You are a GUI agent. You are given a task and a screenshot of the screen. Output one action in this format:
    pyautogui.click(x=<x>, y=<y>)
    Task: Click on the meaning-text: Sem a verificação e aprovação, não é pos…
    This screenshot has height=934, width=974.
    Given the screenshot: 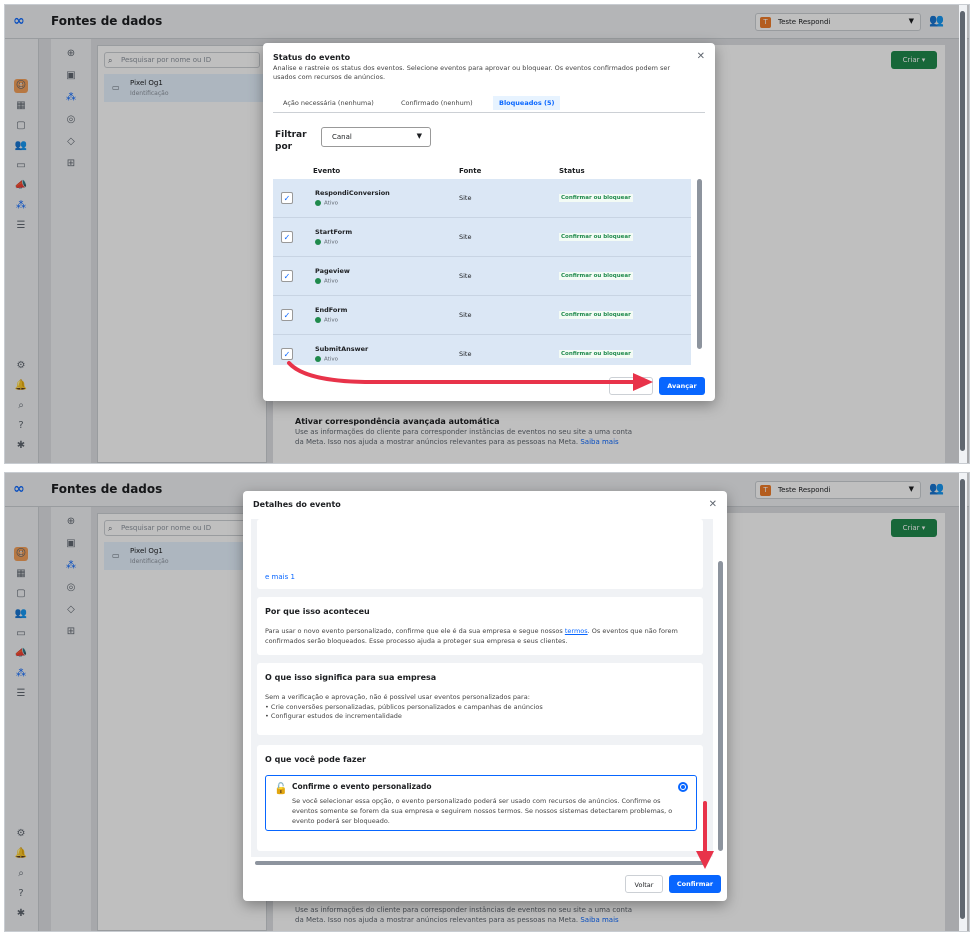 What is the action you would take?
    pyautogui.click(x=480, y=707)
    